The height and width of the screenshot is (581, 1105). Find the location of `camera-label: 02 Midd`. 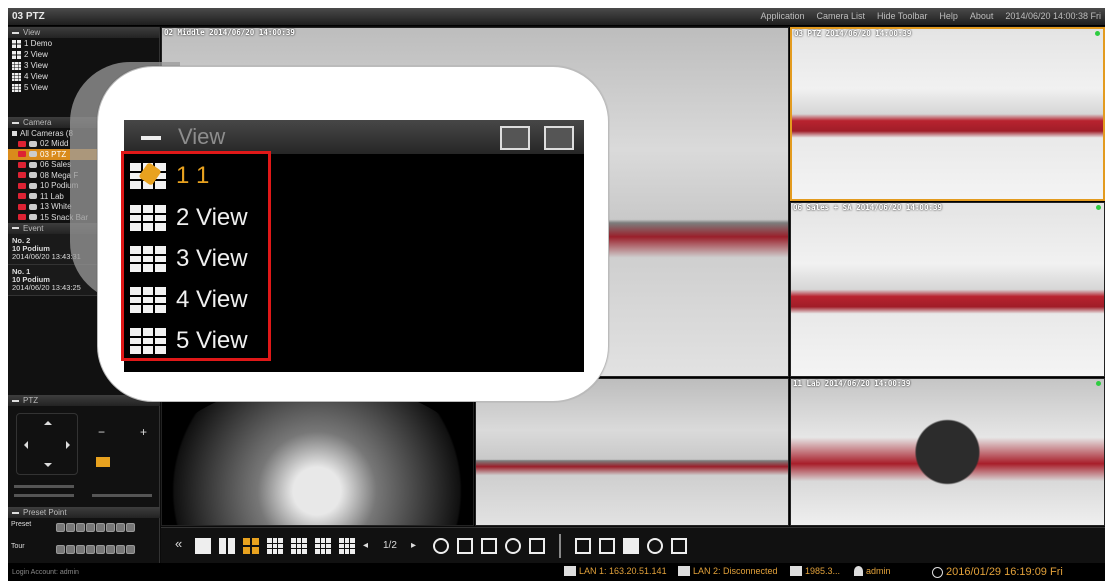

camera-label: 02 Midd is located at coordinates (54, 144).